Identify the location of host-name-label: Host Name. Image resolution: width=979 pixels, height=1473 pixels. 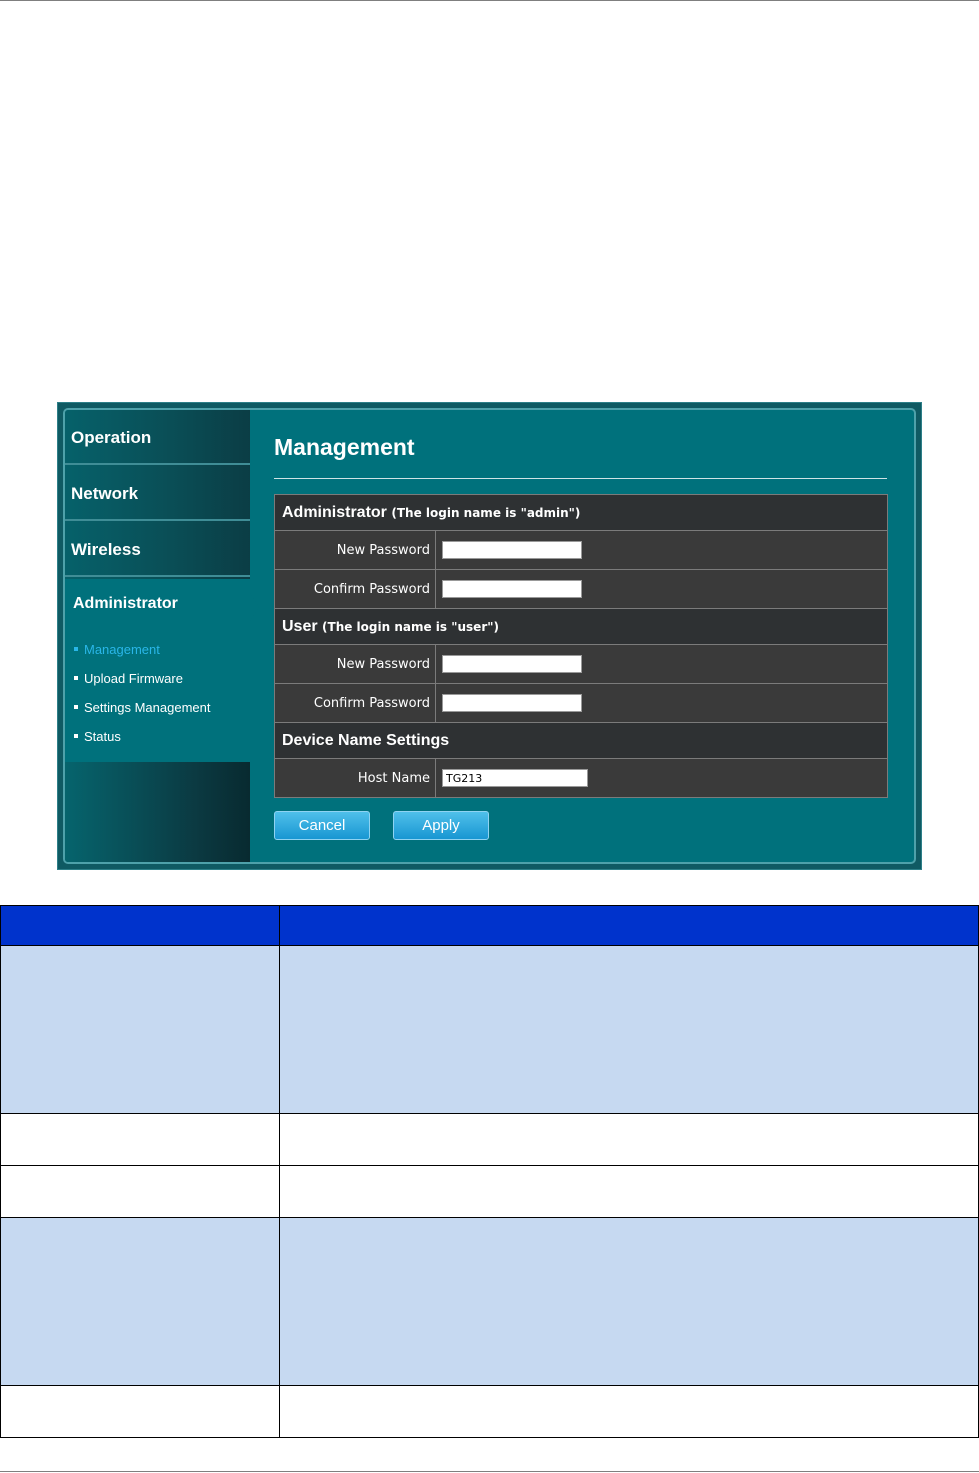
(355, 778).